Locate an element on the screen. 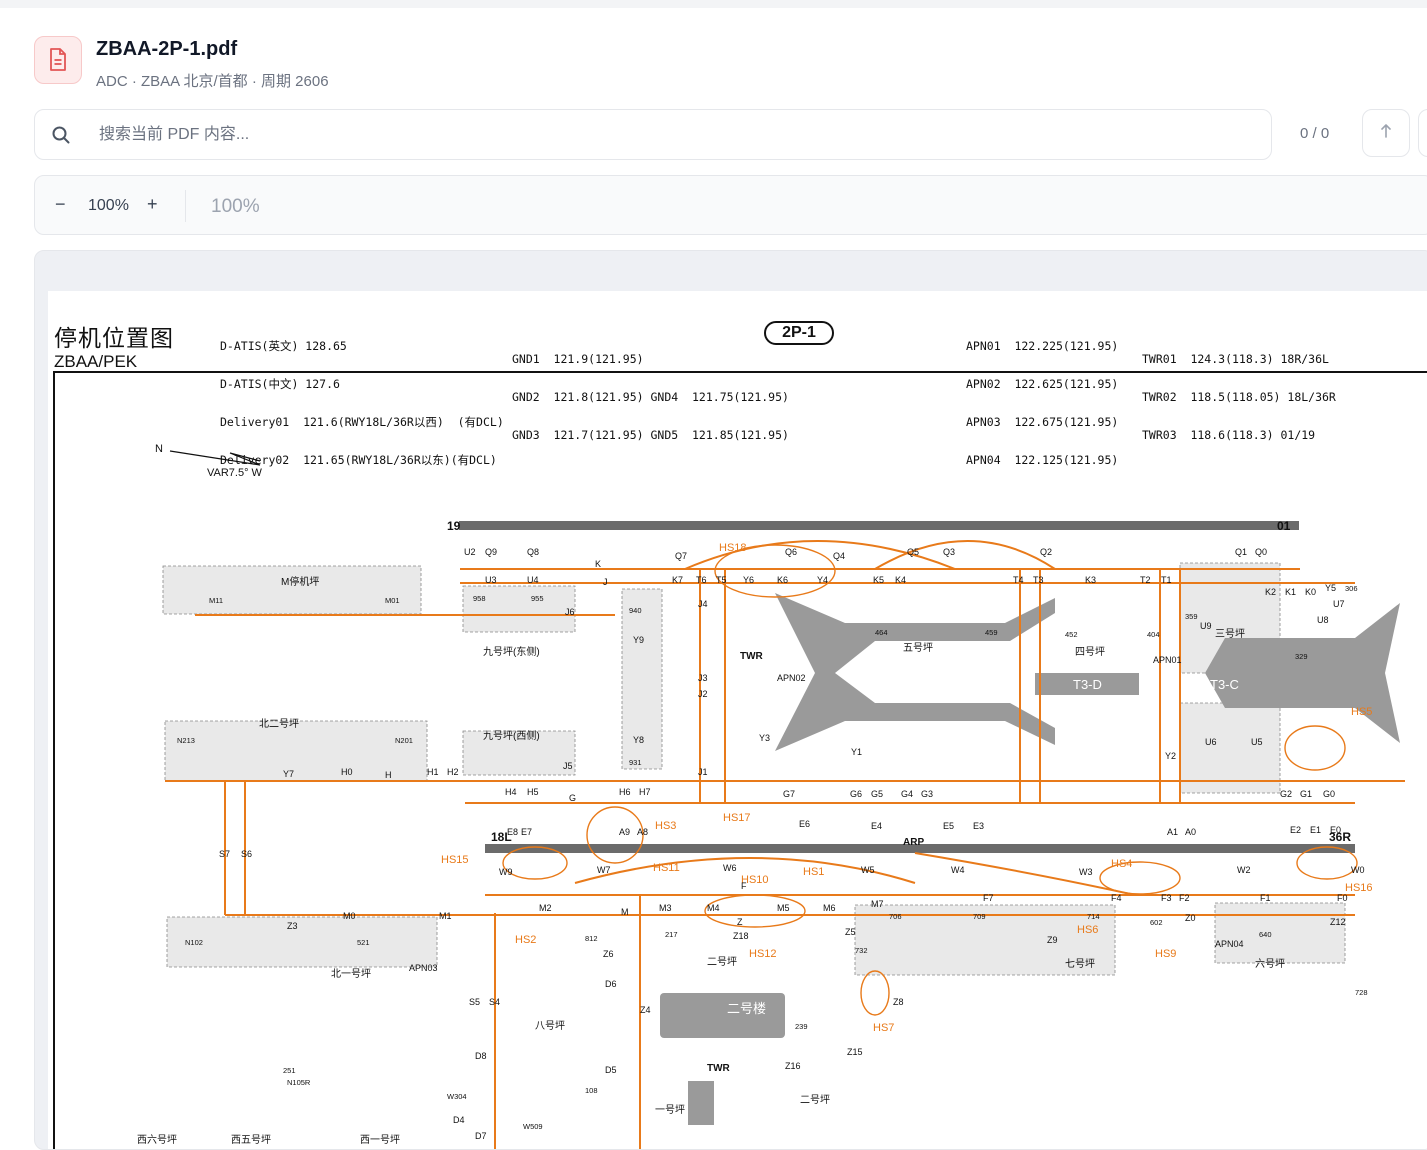  stand-label: 306 is located at coordinates (1351, 588).